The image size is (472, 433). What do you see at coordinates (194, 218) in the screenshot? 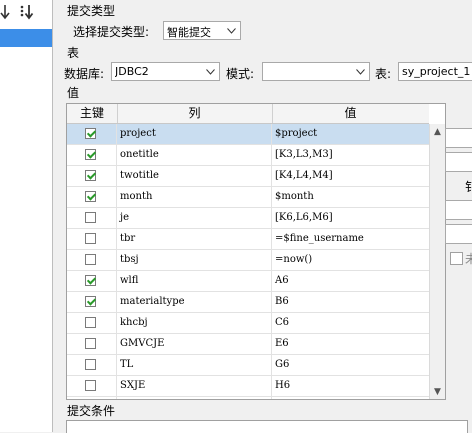
I see `column-cell: je` at bounding box center [194, 218].